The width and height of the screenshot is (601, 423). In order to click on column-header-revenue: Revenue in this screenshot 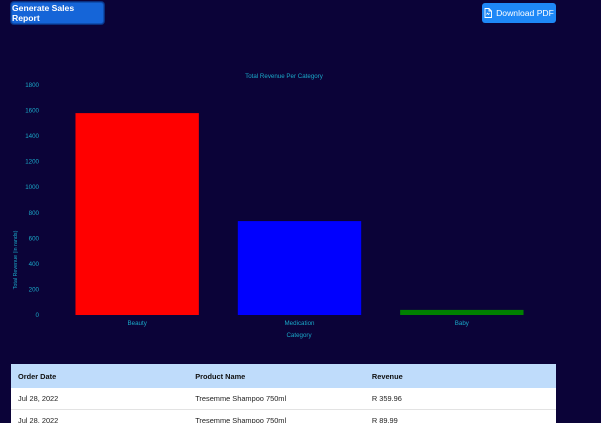, I will do `click(387, 376)`.